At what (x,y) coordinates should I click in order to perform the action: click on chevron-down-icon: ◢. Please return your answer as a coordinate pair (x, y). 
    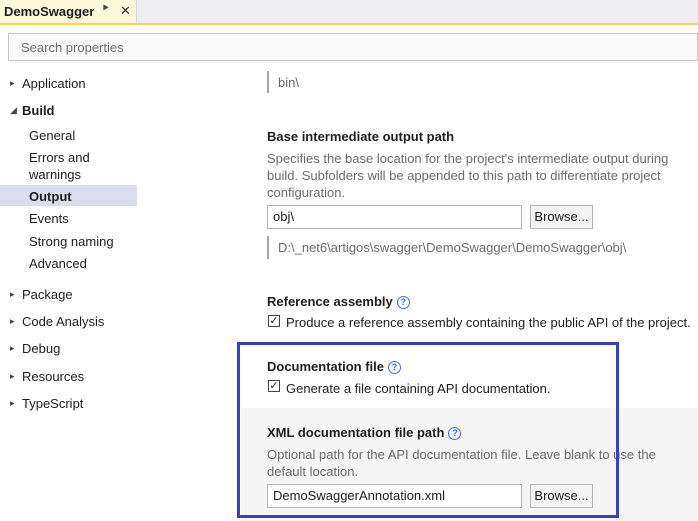
    Looking at the image, I should click on (13, 110).